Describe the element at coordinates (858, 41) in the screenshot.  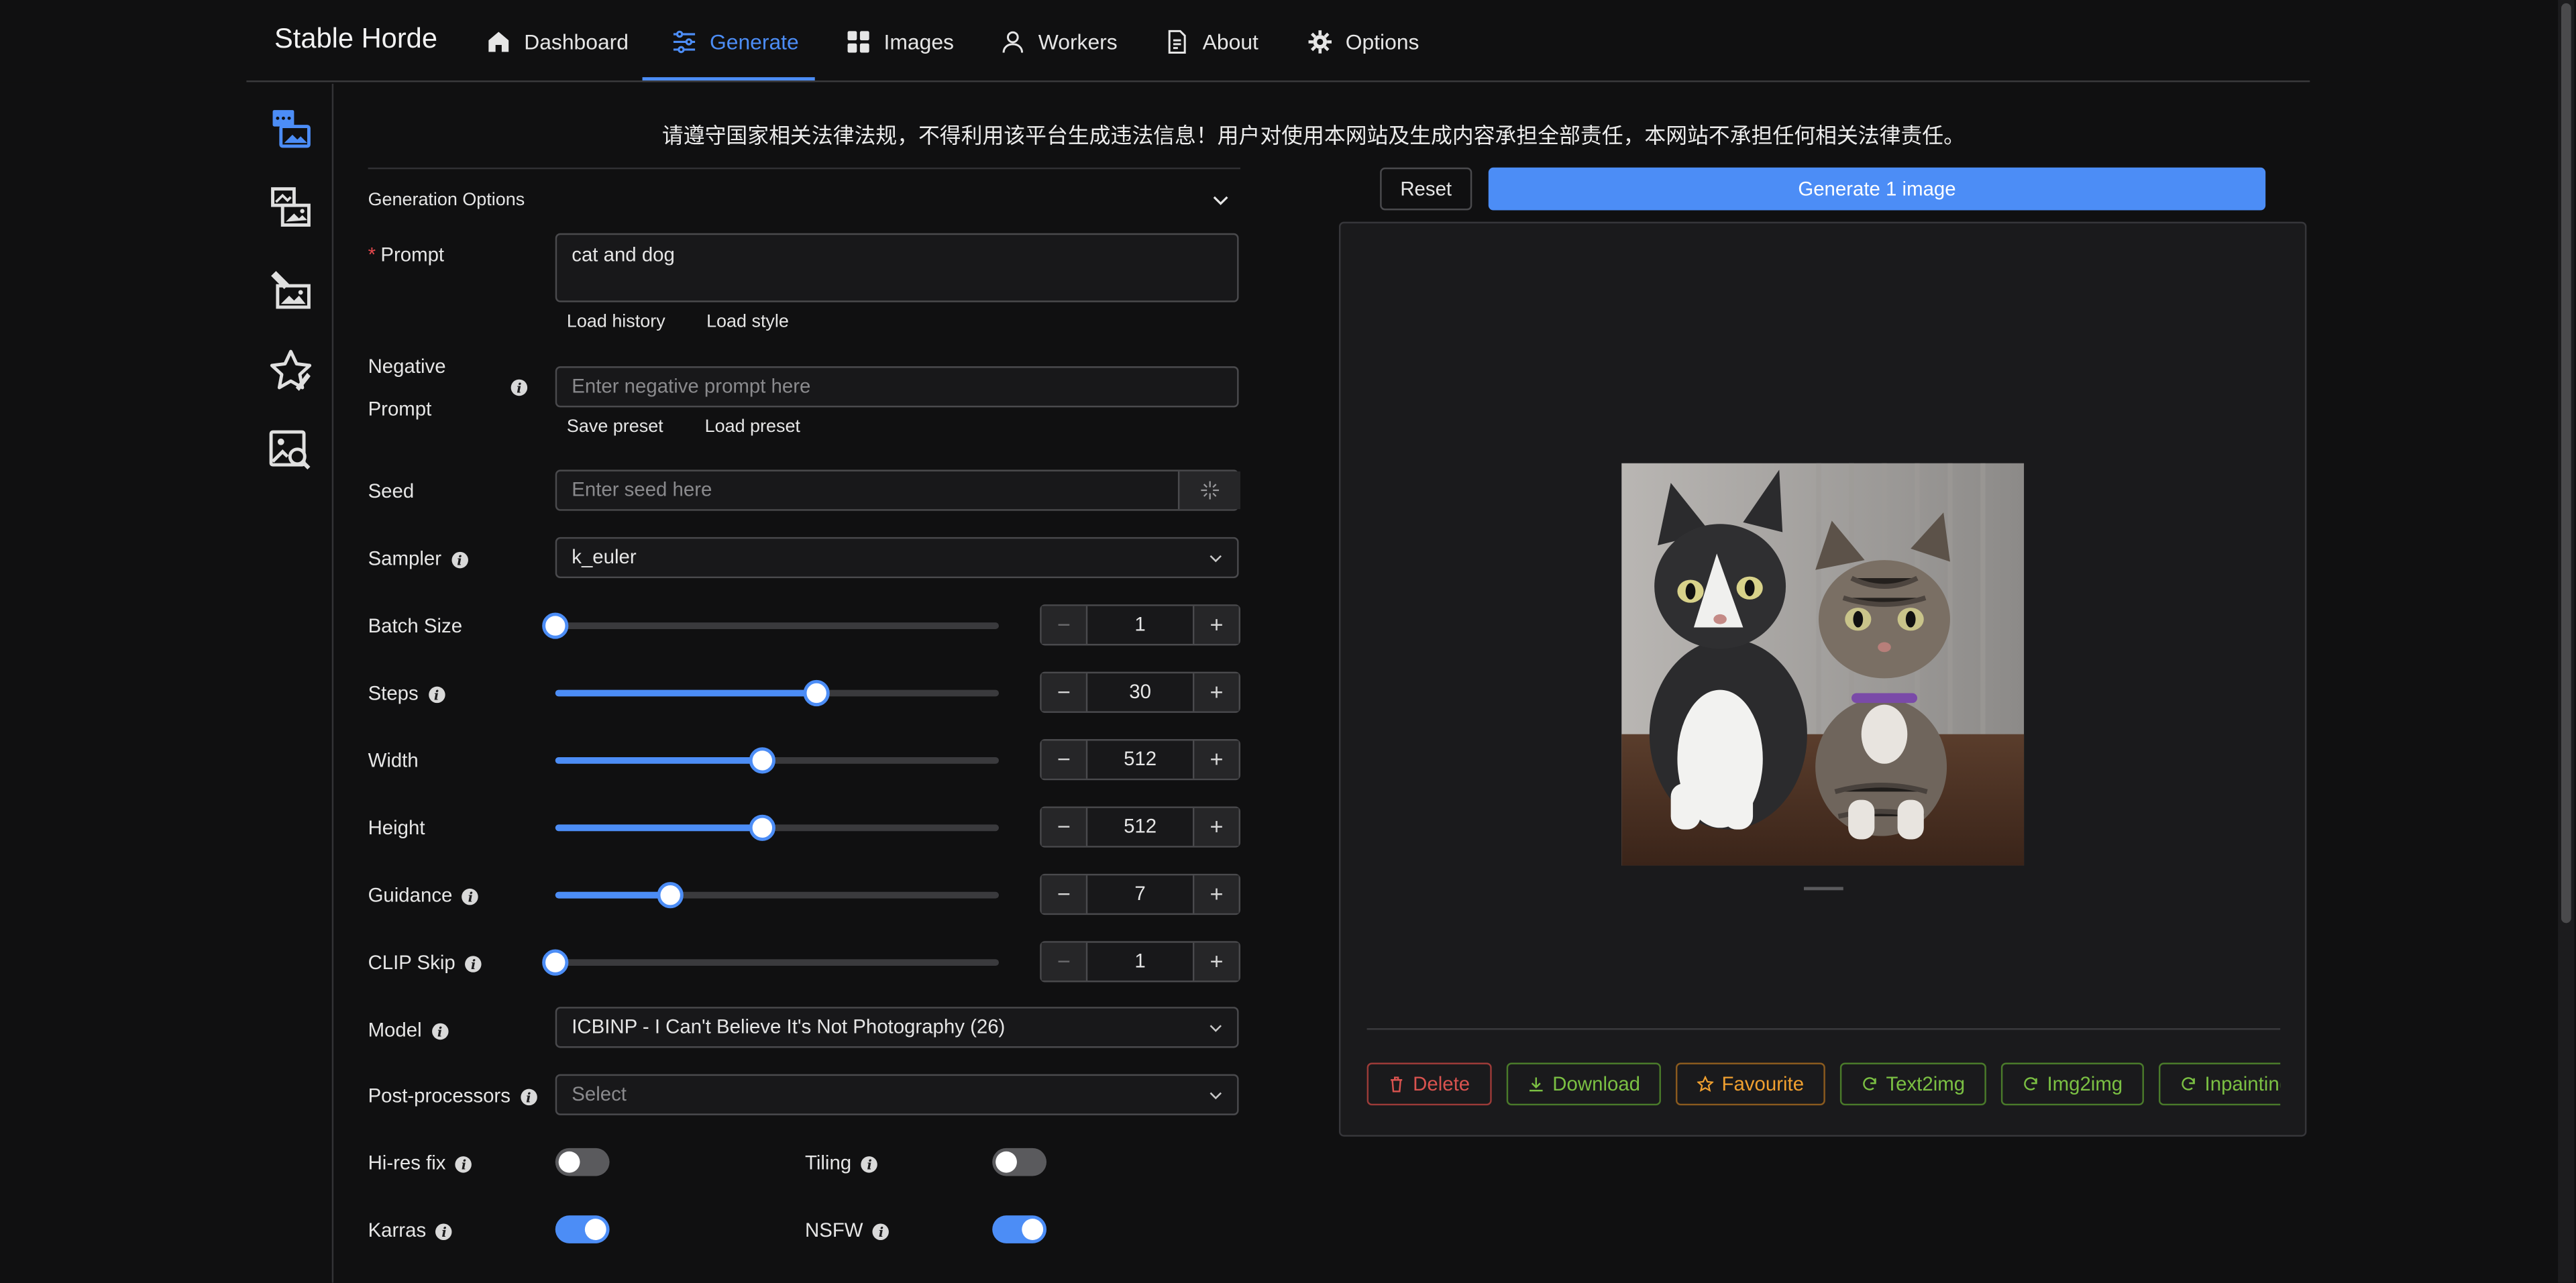
I see `grid-icon` at that location.